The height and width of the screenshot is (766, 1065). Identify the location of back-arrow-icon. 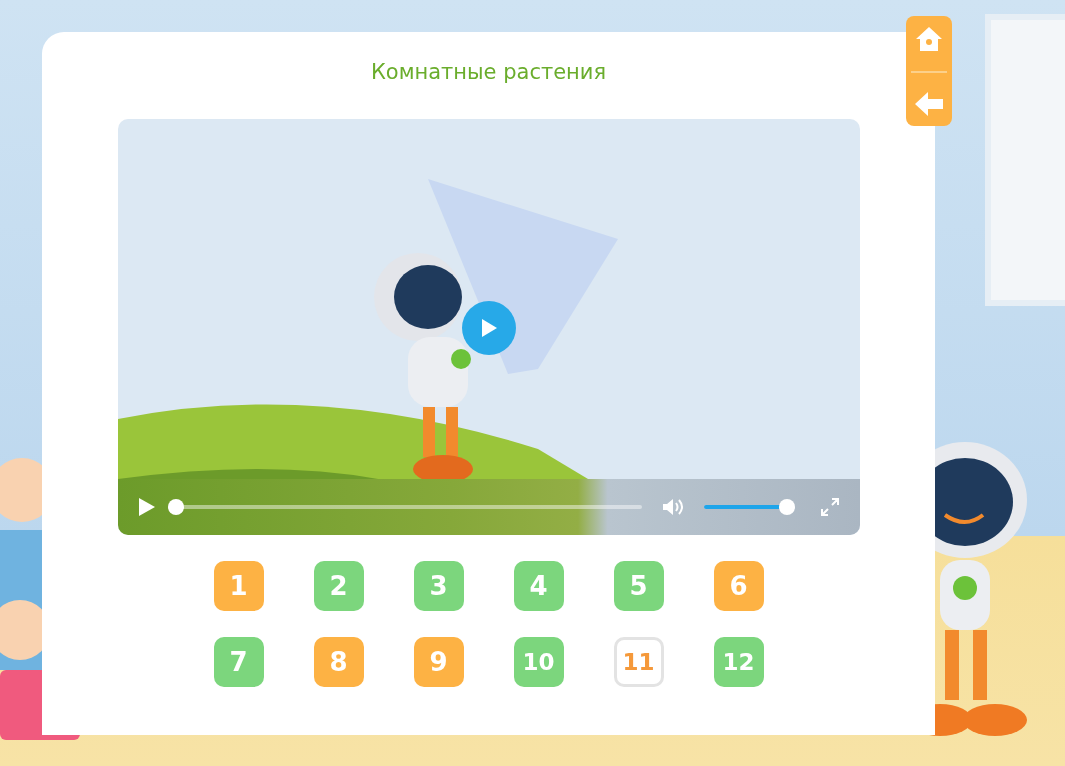
(929, 104).